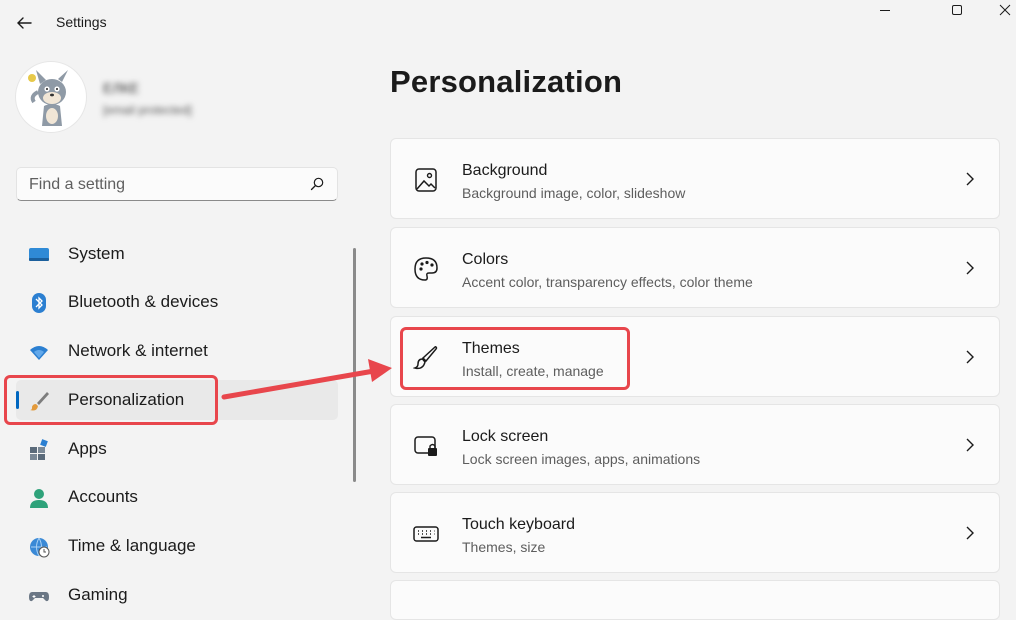 This screenshot has height=620, width=1016. What do you see at coordinates (581, 459) in the screenshot?
I see `card-subtitle: Lock screen images, apps, animations` at bounding box center [581, 459].